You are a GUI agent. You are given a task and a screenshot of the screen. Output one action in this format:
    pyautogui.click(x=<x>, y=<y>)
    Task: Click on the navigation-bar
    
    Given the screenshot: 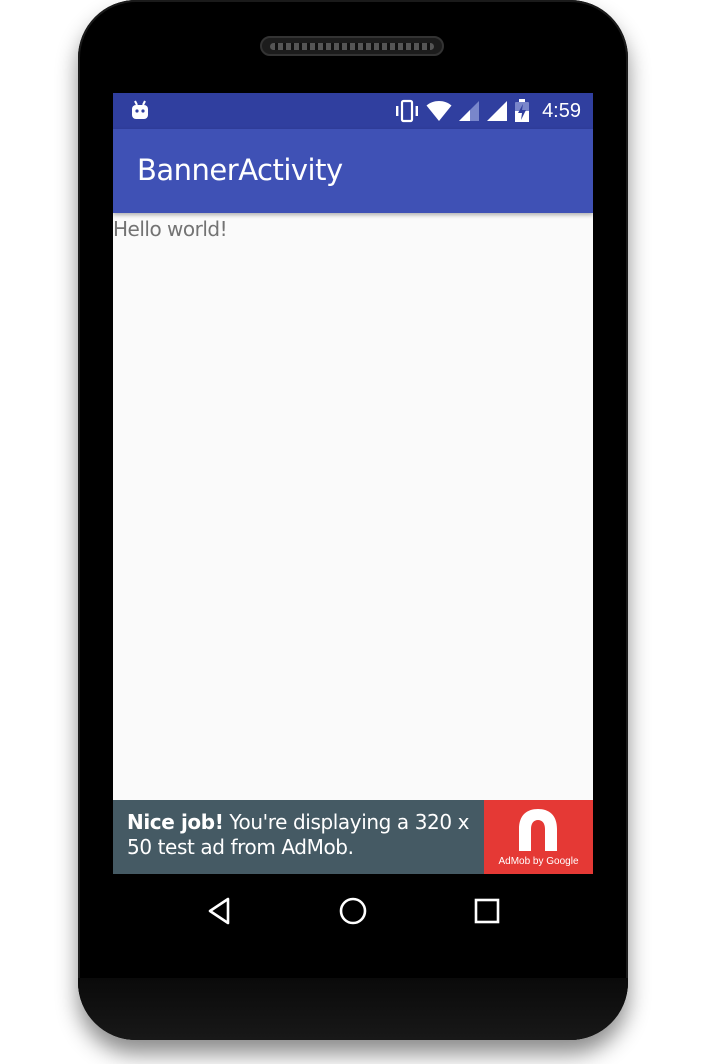 What is the action you would take?
    pyautogui.click(x=353, y=911)
    